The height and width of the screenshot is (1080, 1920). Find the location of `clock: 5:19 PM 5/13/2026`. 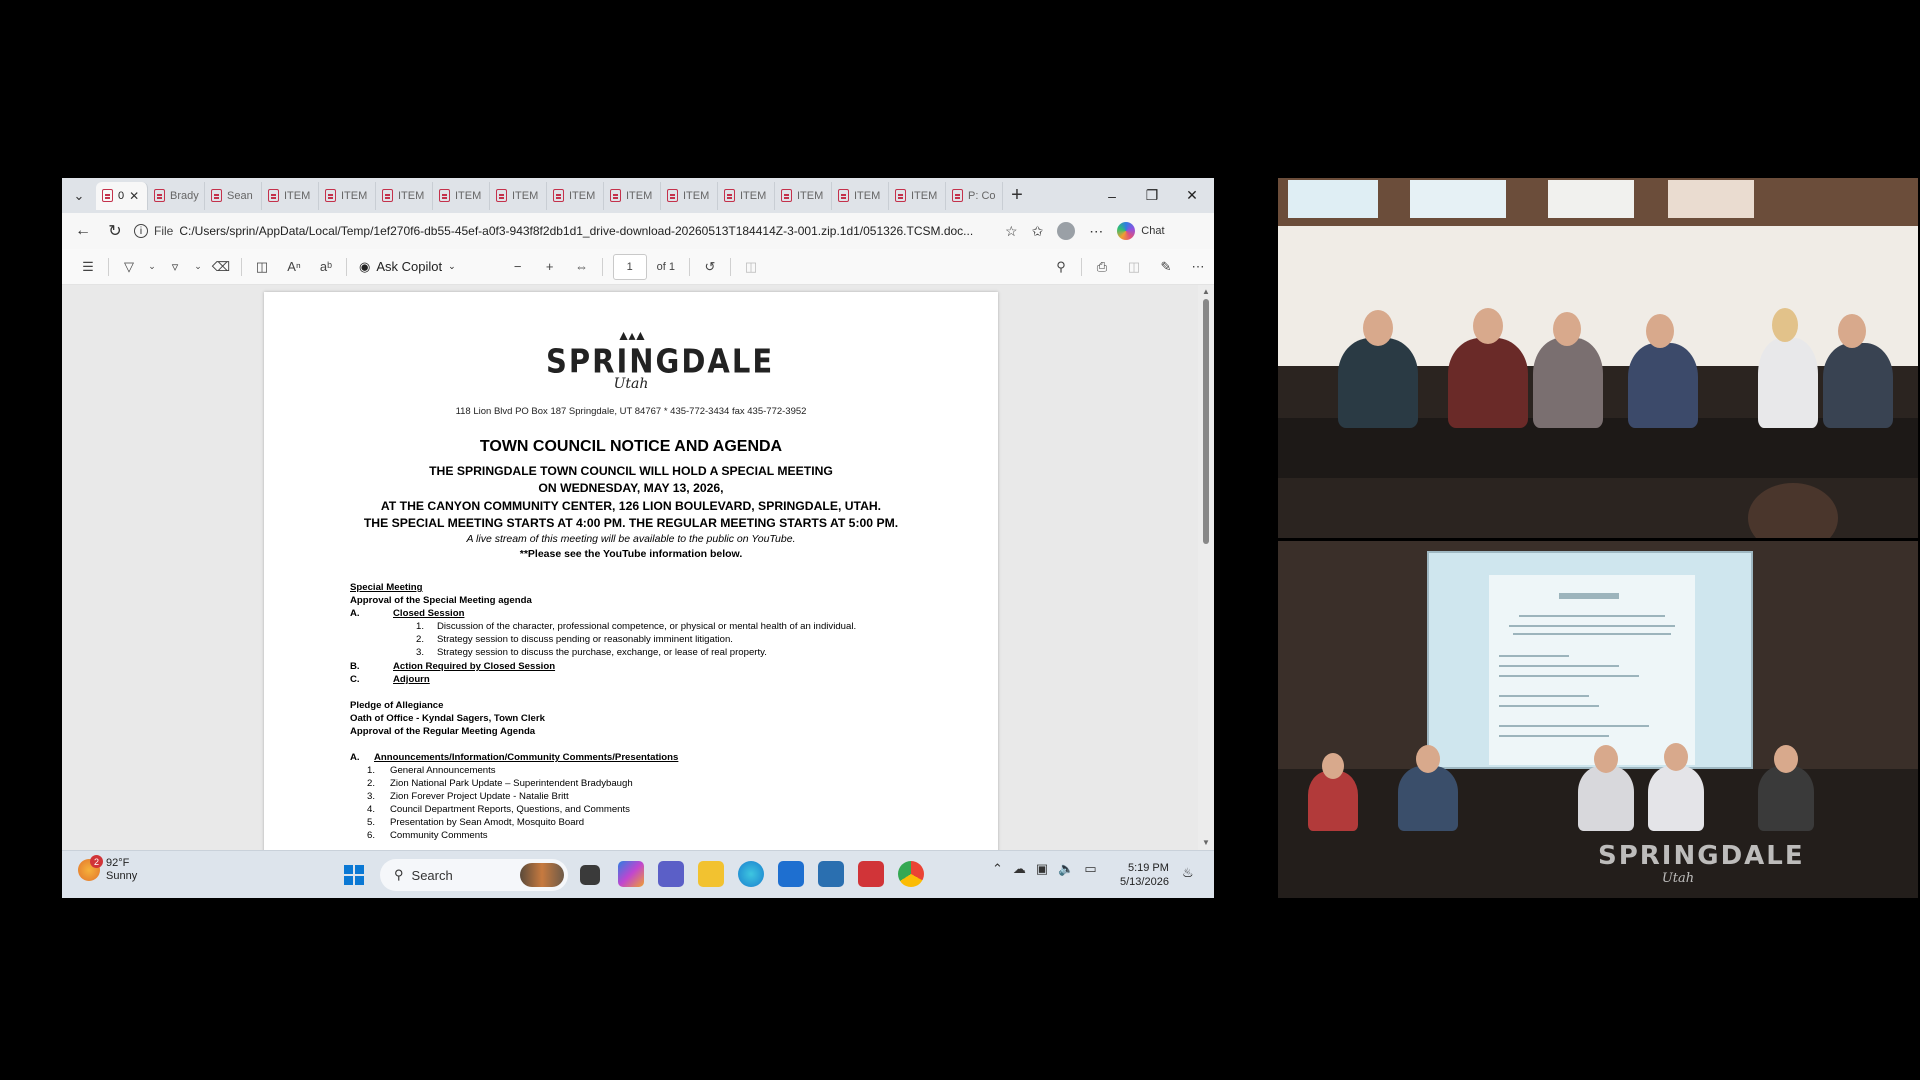

clock: 5:19 PM 5/13/2026 is located at coordinates (1144, 875).